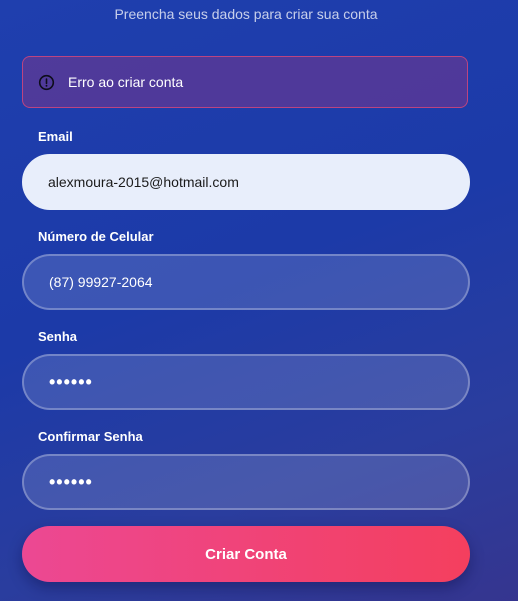 Image resolution: width=518 pixels, height=601 pixels. Describe the element at coordinates (96, 236) in the screenshot. I see `phone-label: Número de Celular` at that location.